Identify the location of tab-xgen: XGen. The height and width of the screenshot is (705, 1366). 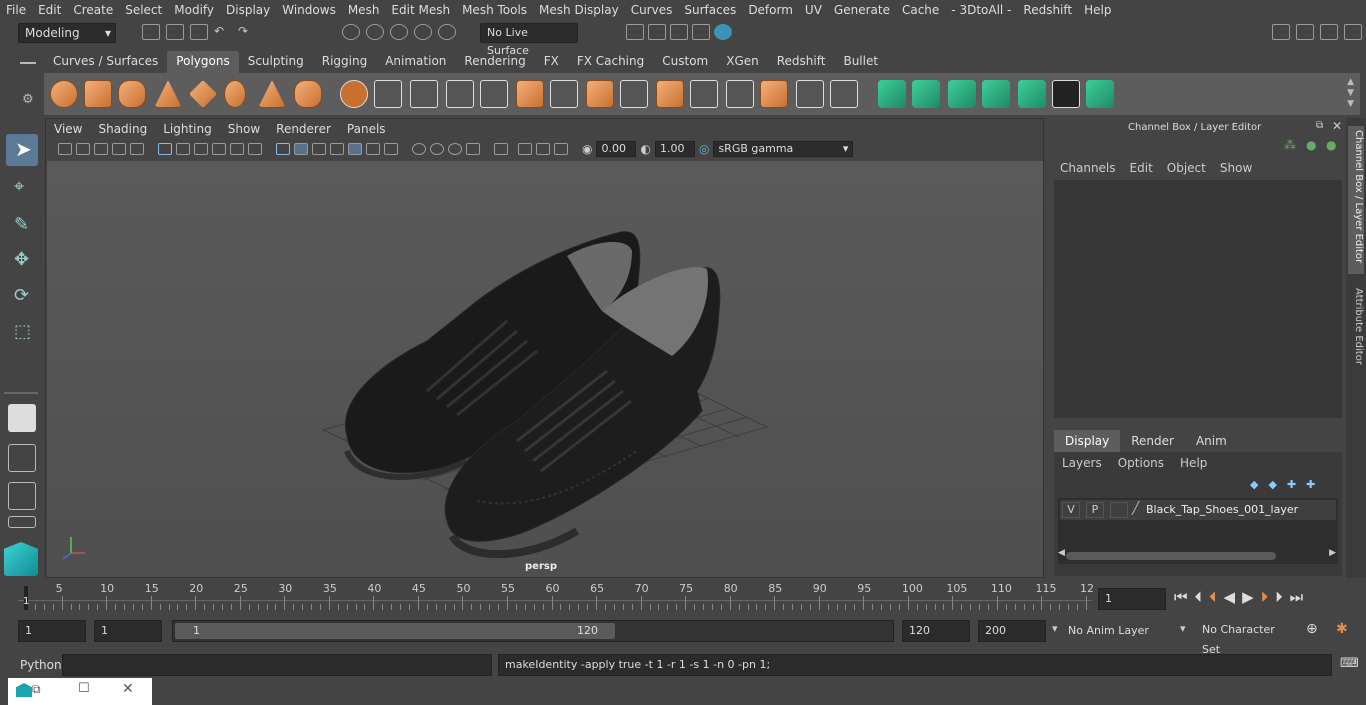
(742, 62).